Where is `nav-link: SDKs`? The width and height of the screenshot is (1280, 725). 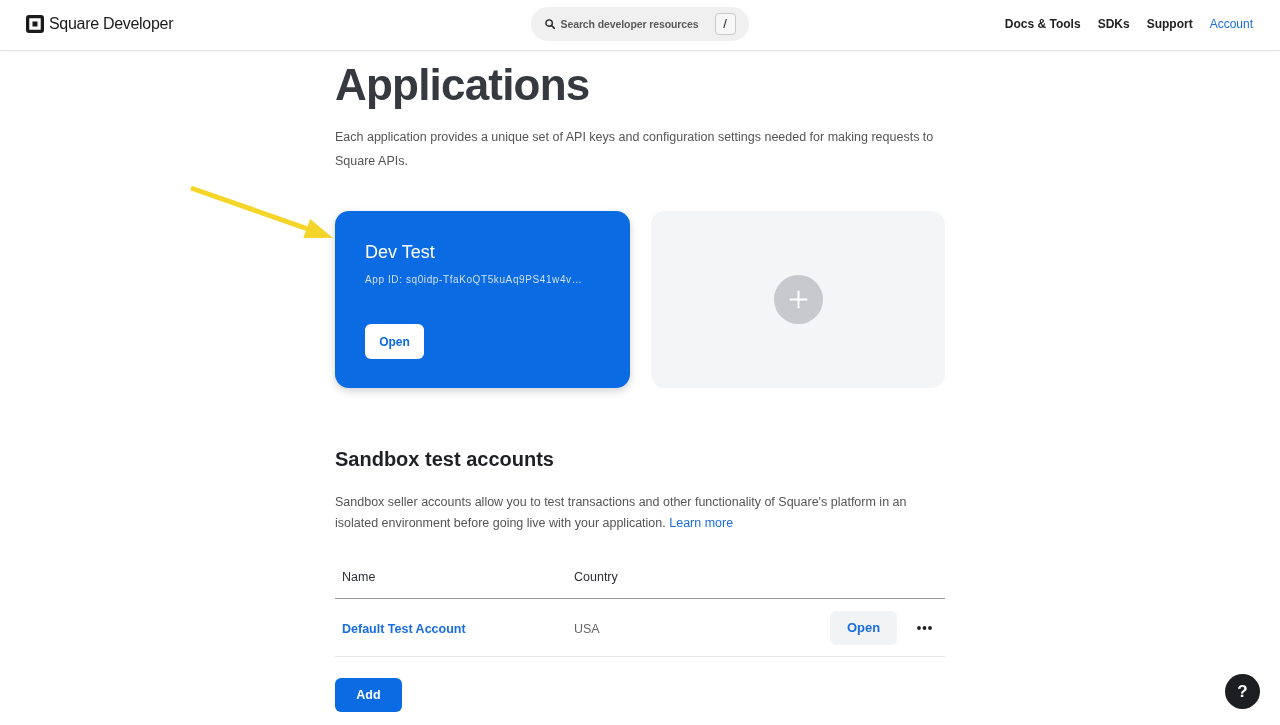 nav-link: SDKs is located at coordinates (1113, 23).